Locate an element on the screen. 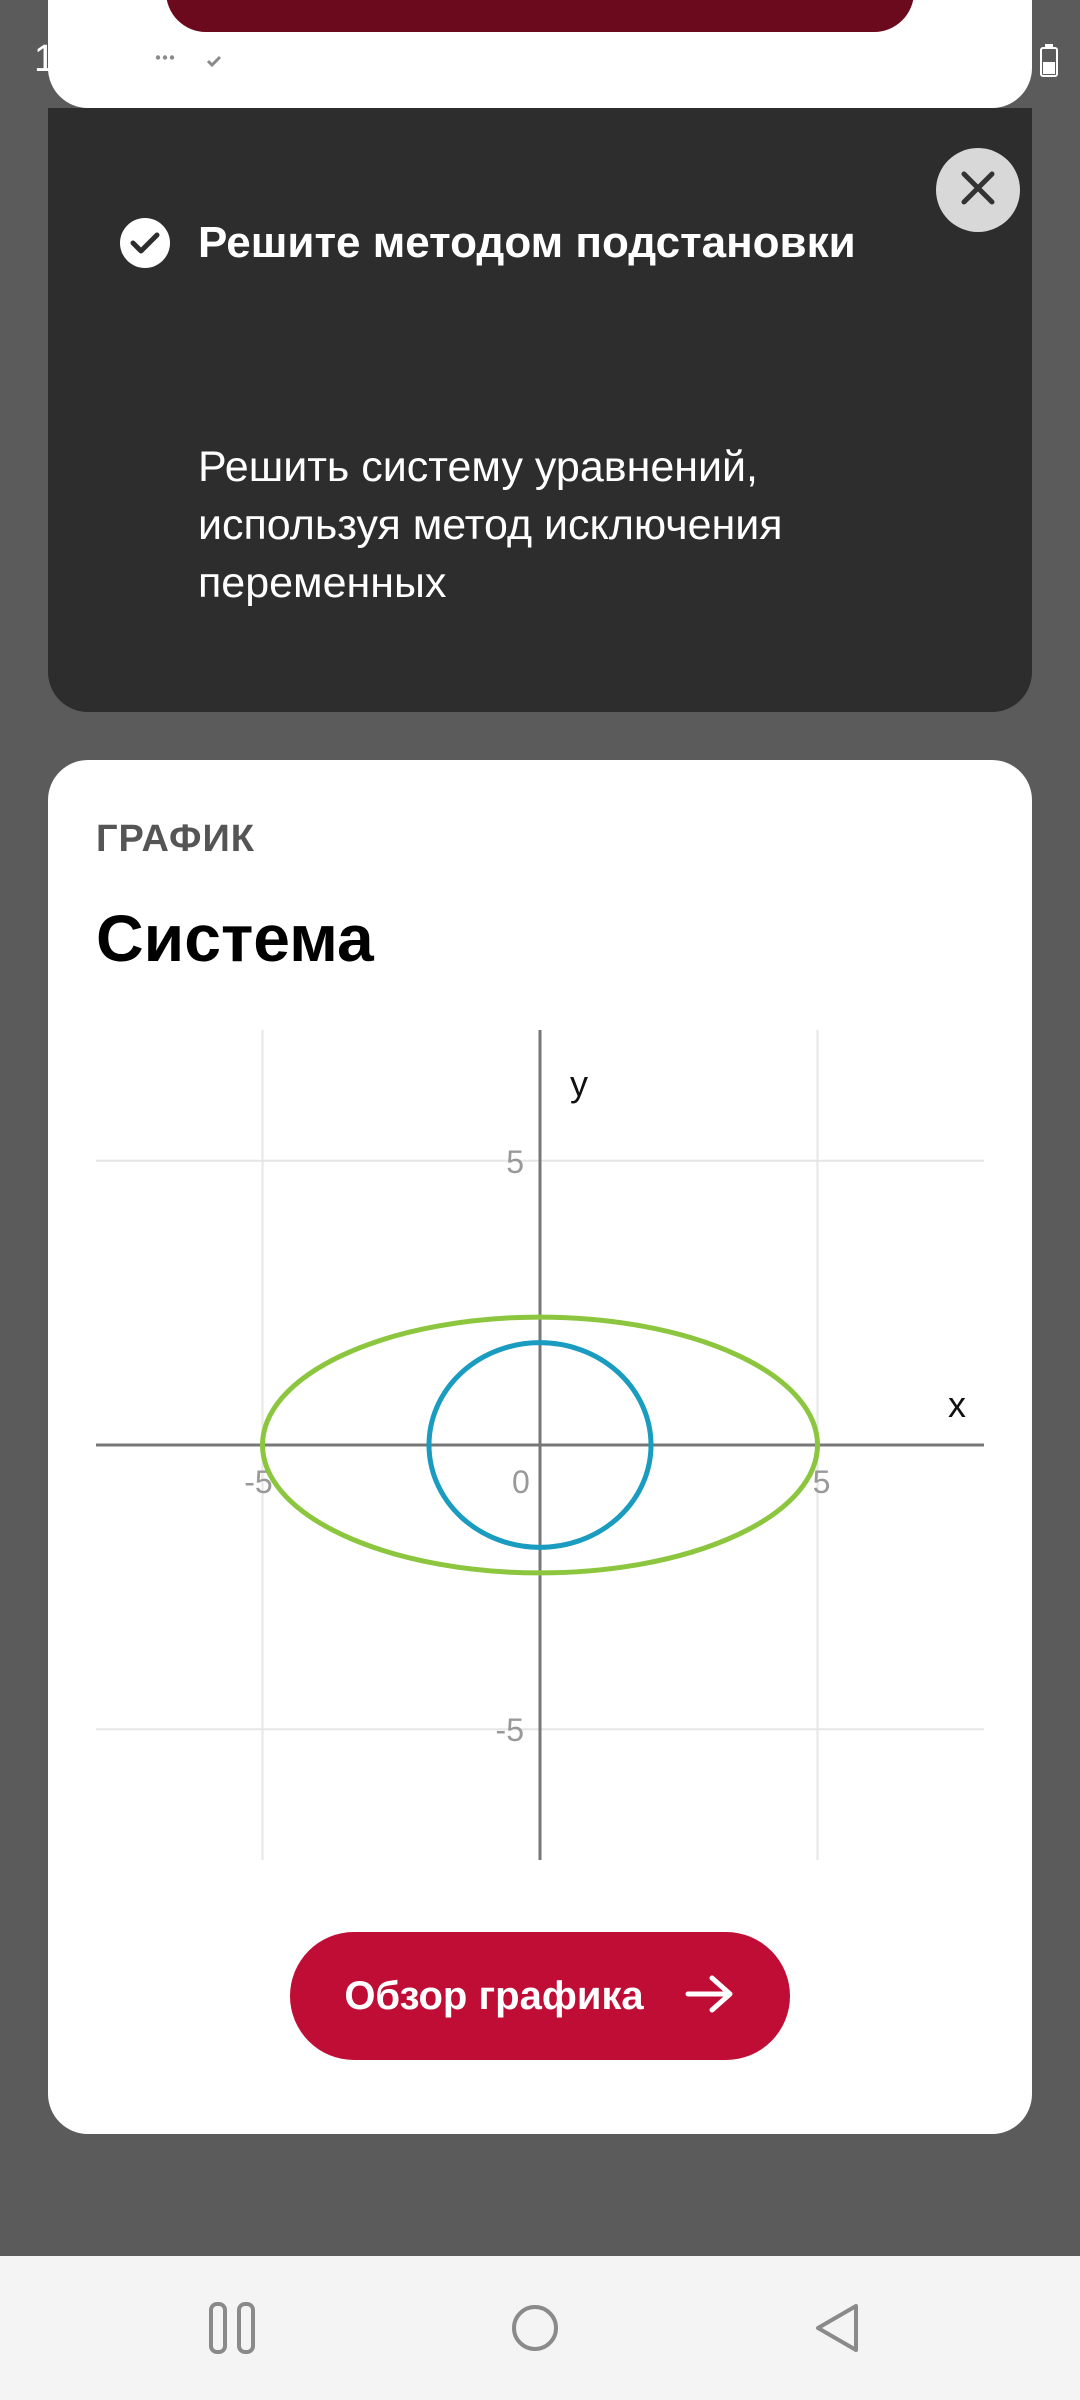 The image size is (1080, 2400). explanation-title-row: Решите методом подстановки is located at coordinates (488, 243).